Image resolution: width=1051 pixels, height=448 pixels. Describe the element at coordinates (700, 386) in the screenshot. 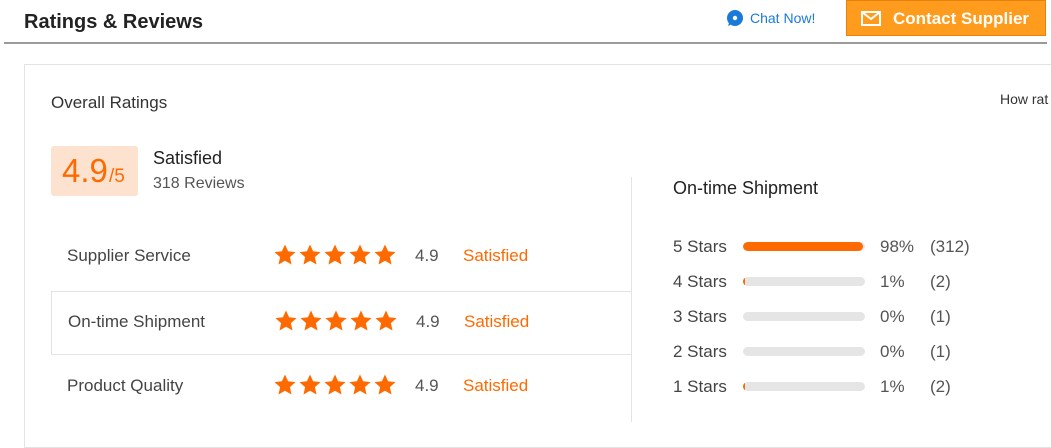

I see `distribution-label: 1 Stars` at that location.